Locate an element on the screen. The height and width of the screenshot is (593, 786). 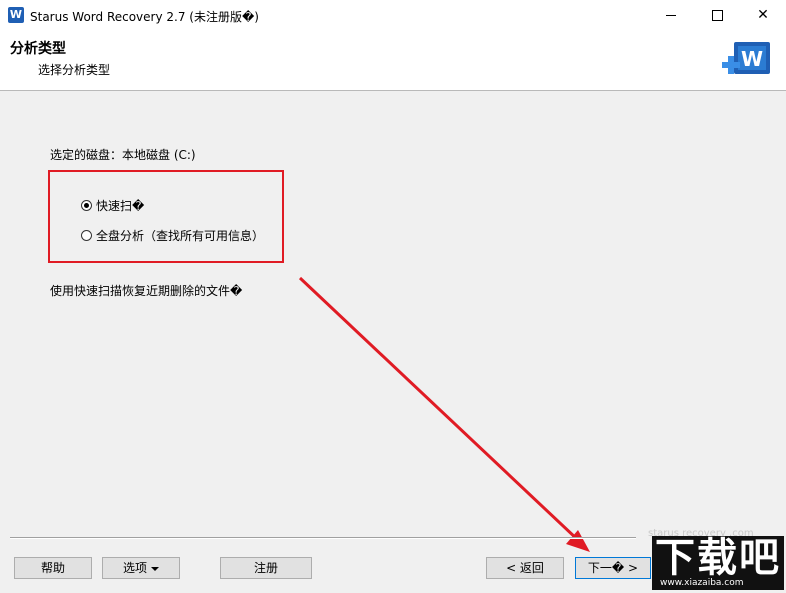
title-bar: W Starus Word Recovery 2.7 (未注册版�) ✕ is located at coordinates (393, 15).